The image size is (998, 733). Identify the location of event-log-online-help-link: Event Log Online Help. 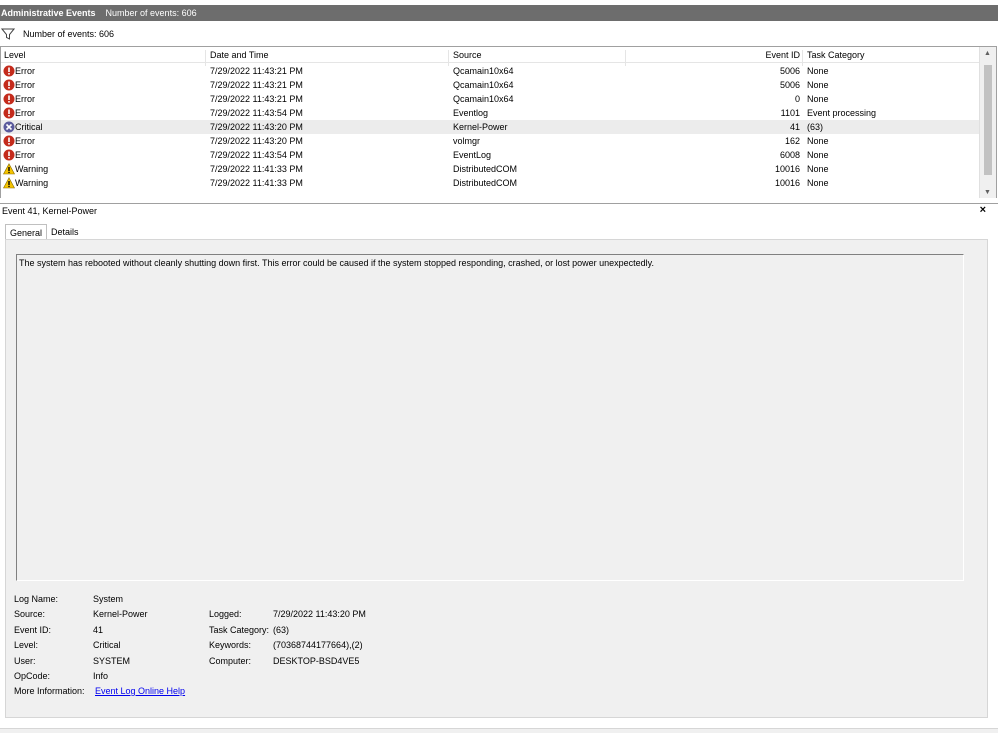
(140, 691).